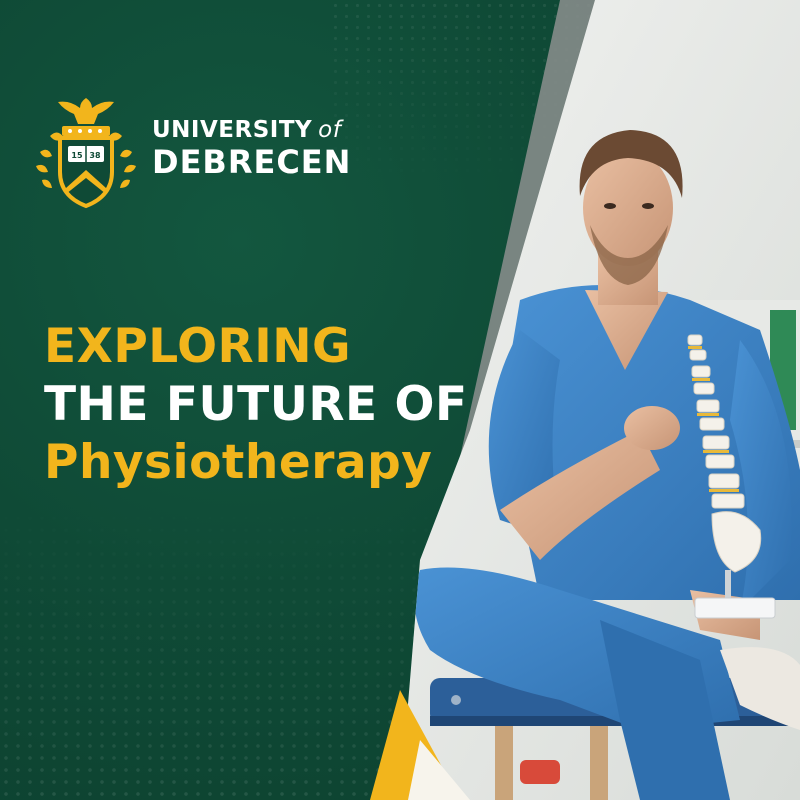 The height and width of the screenshot is (800, 800). I want to click on headline-line2: THE FUTURE OF, so click(256, 404).